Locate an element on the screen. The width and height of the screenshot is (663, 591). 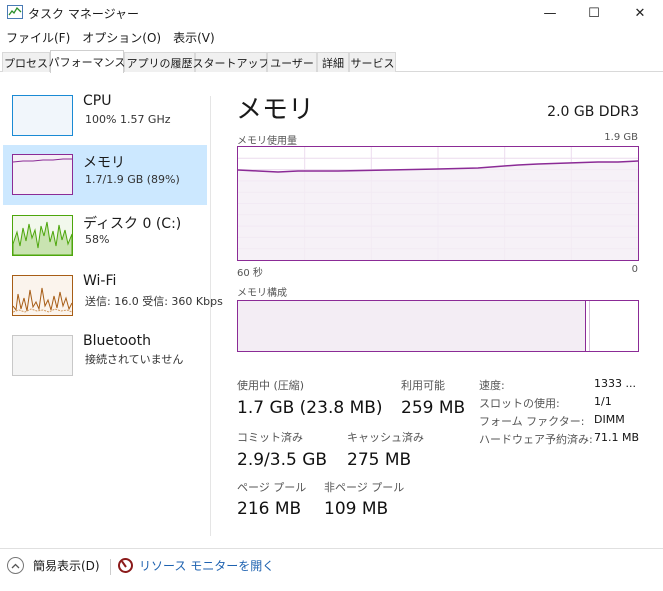
slots-label: スロットの使用: is located at coordinates (519, 403).